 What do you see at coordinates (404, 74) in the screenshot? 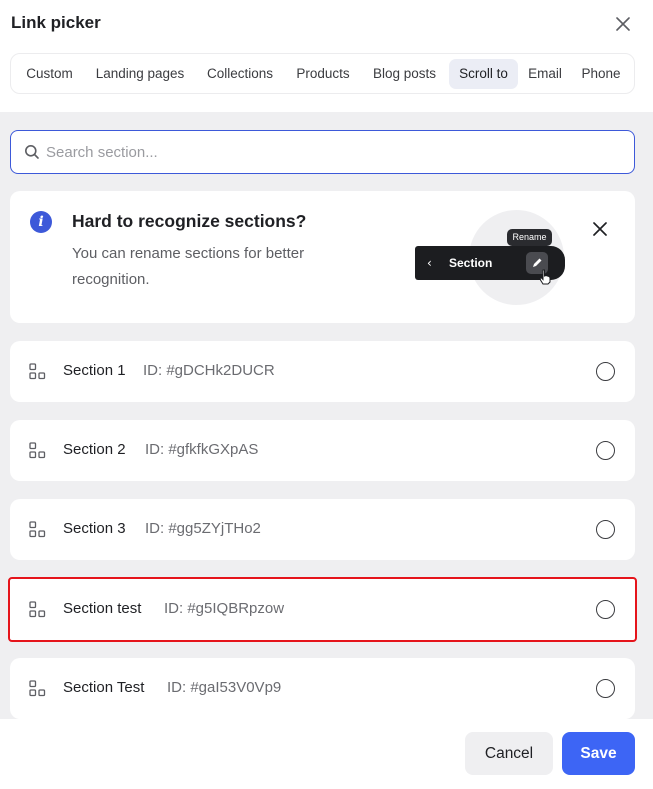
I see `tab-blog-posts: Blog posts` at bounding box center [404, 74].